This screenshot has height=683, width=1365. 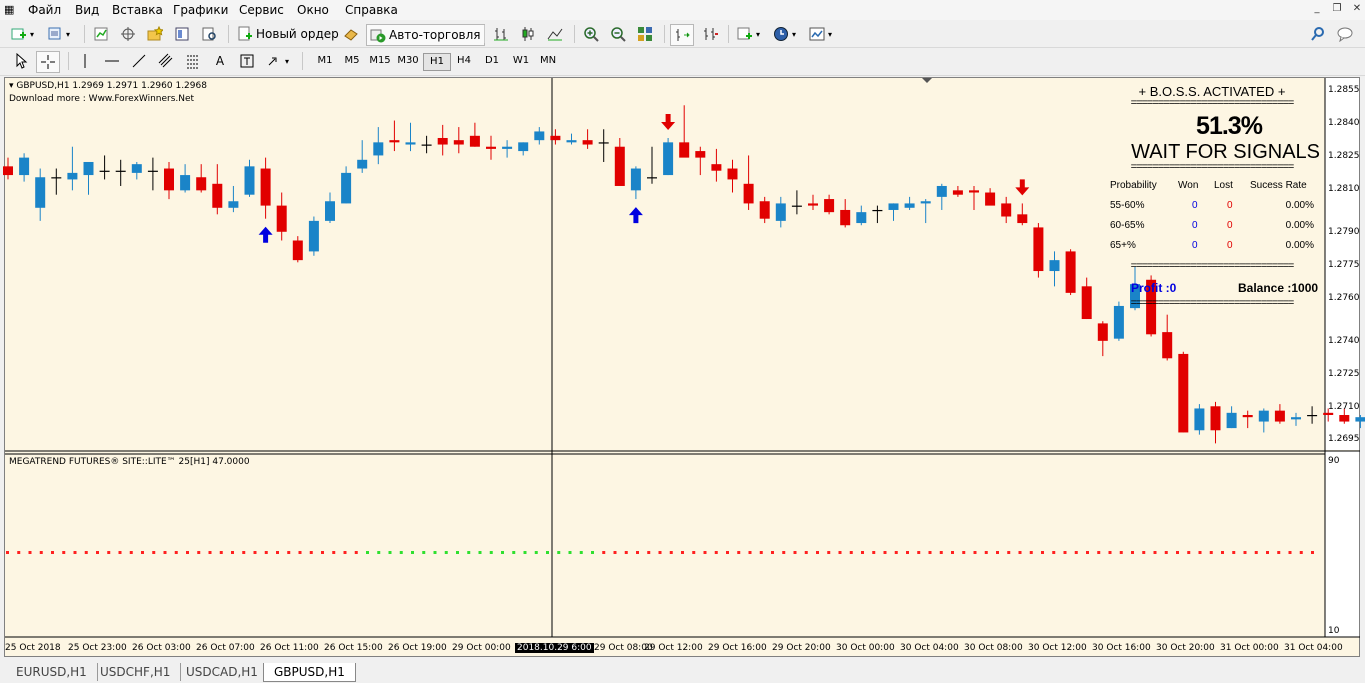 What do you see at coordinates (1057, 648) in the screenshot?
I see `time-tick: 30 Oct 12:00` at bounding box center [1057, 648].